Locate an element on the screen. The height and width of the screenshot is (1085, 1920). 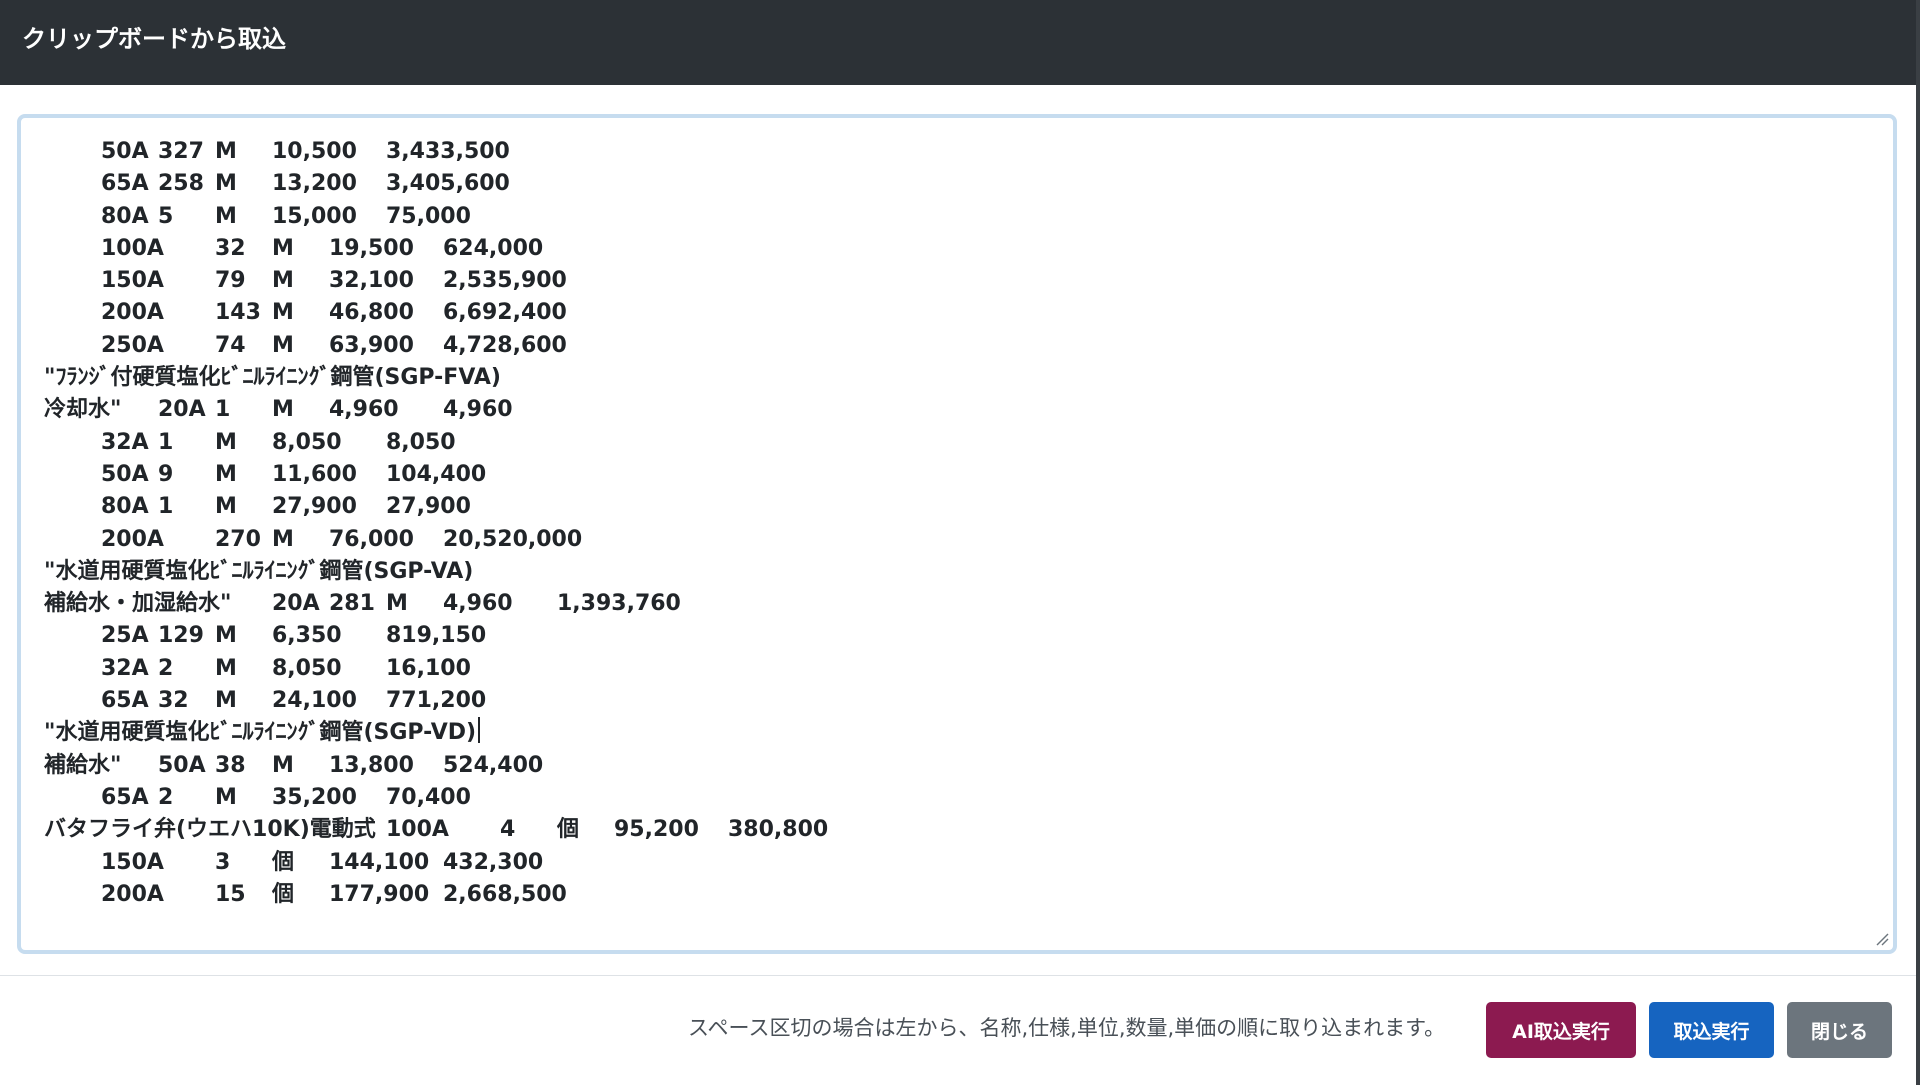
textarea-line: 200A 143 M 46,800 6,692,400 is located at coordinates (954, 313).